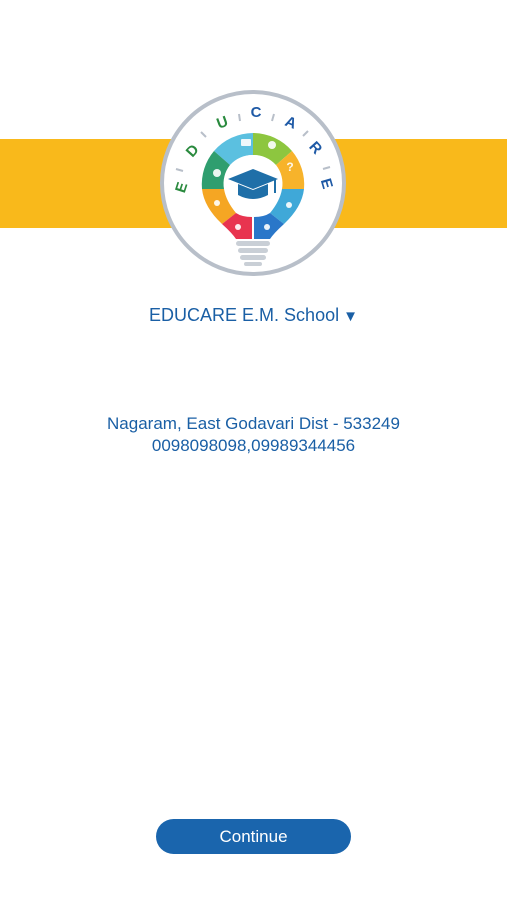  Describe the element at coordinates (244, 315) in the screenshot. I see `school-name: EDUCARE E.M. School` at that location.